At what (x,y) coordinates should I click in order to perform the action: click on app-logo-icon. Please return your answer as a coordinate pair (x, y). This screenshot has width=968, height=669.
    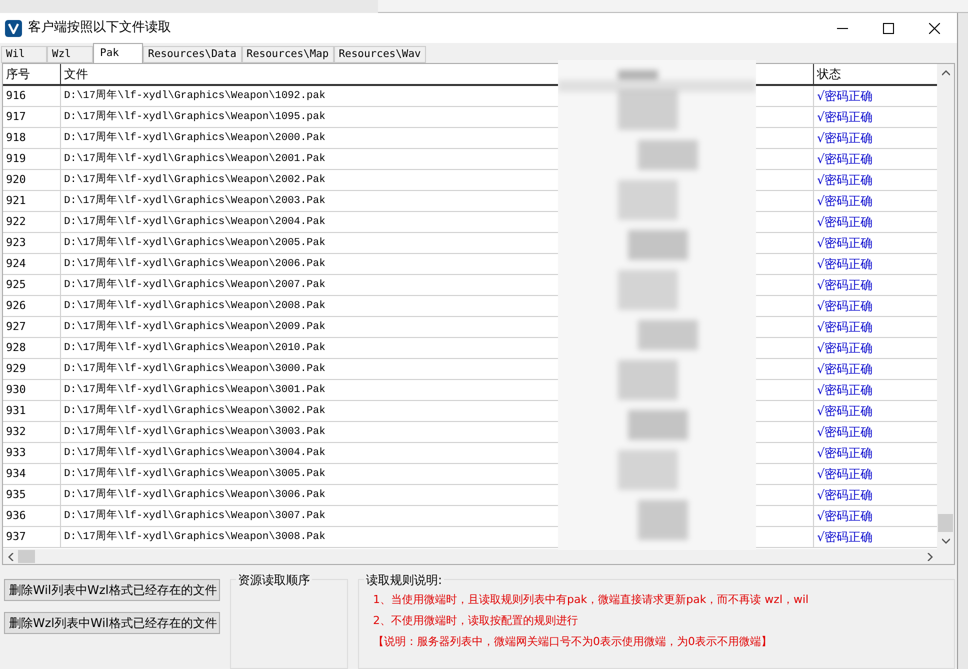
    Looking at the image, I should click on (13, 28).